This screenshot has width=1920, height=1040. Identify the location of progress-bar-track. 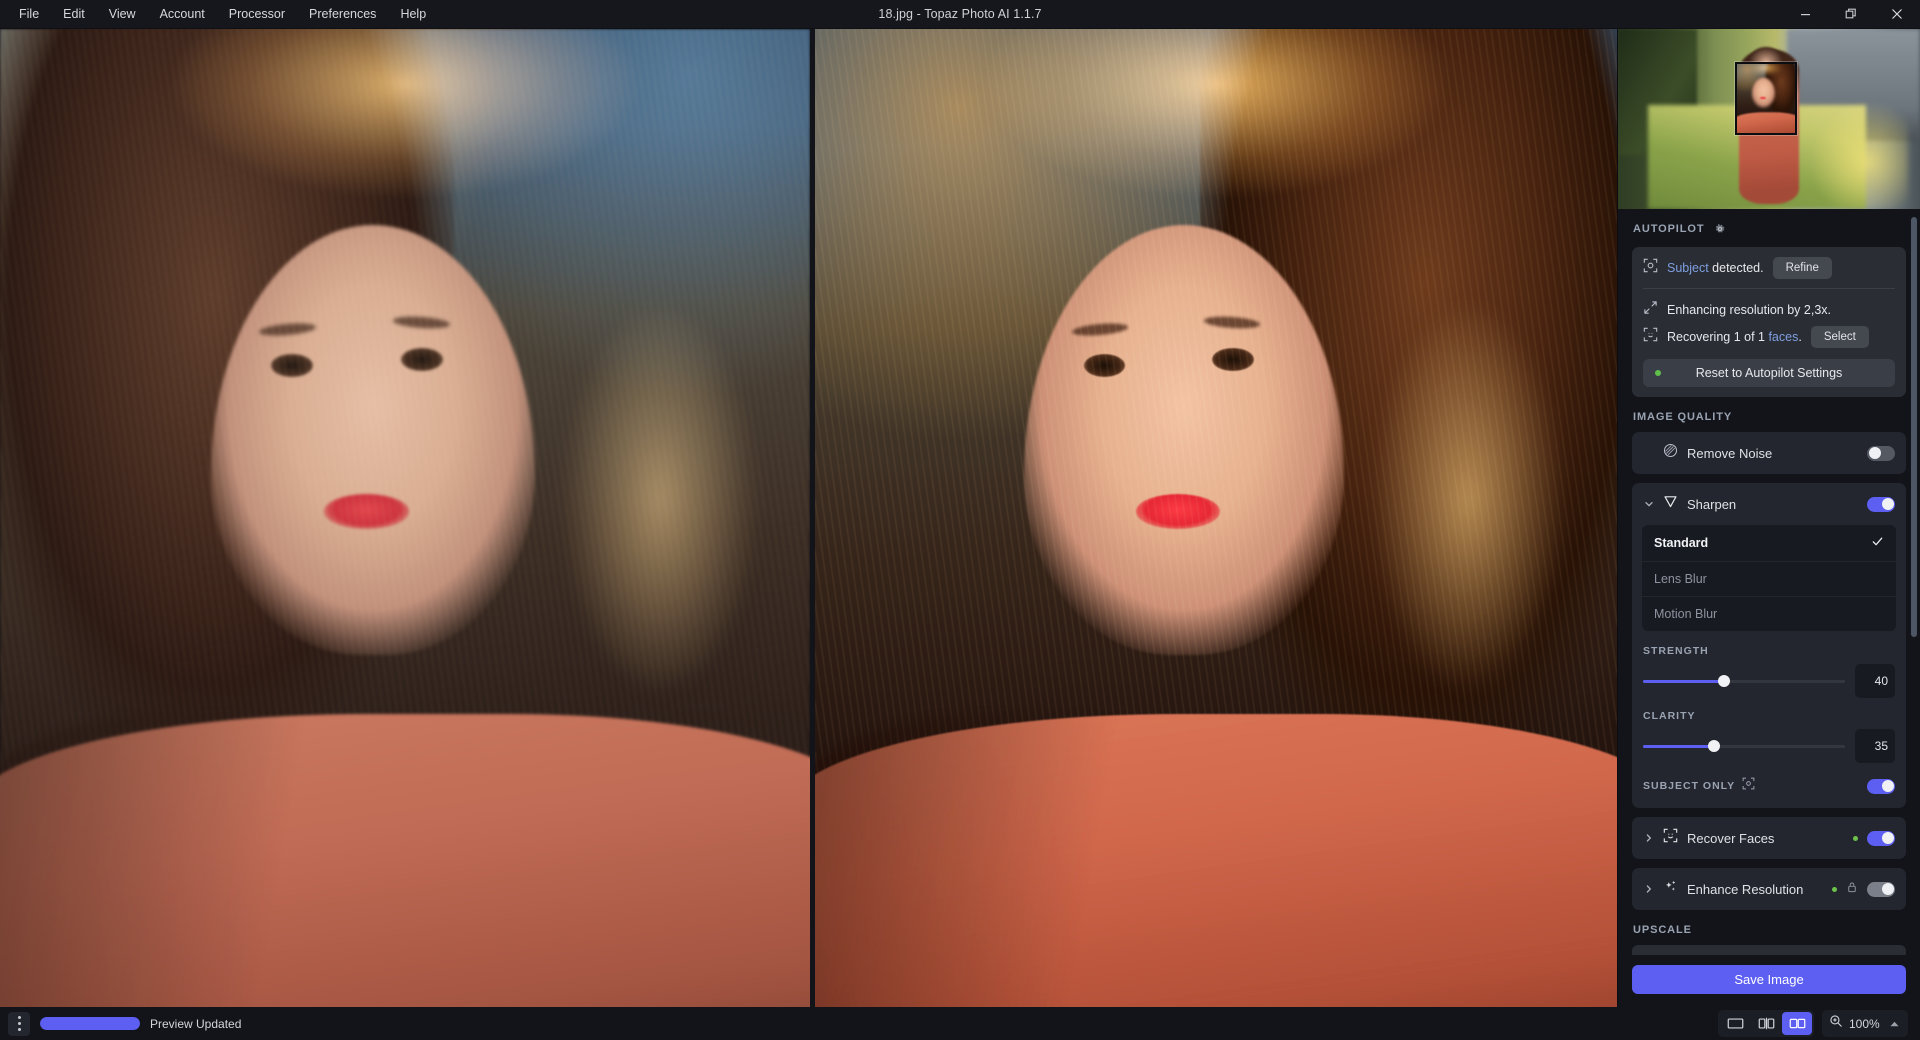
(90, 1023).